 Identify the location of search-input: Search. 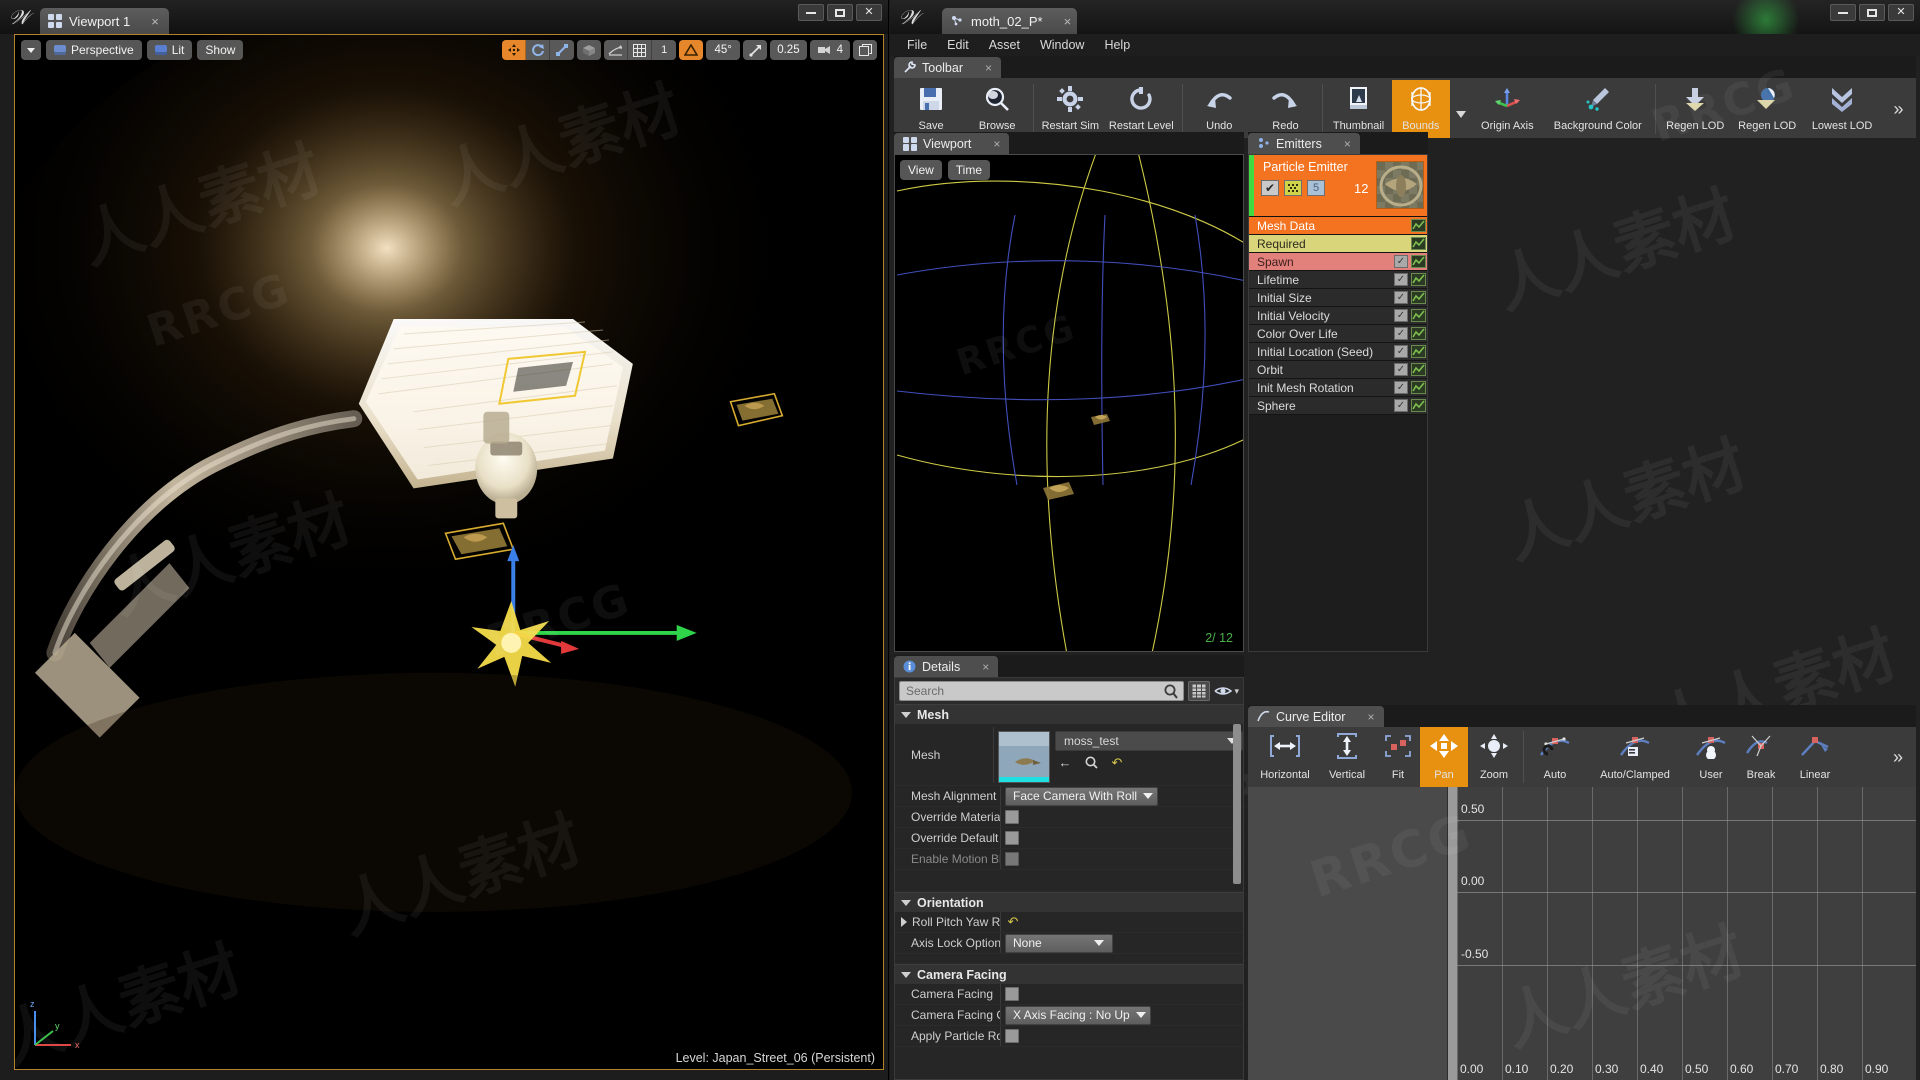
(1042, 691).